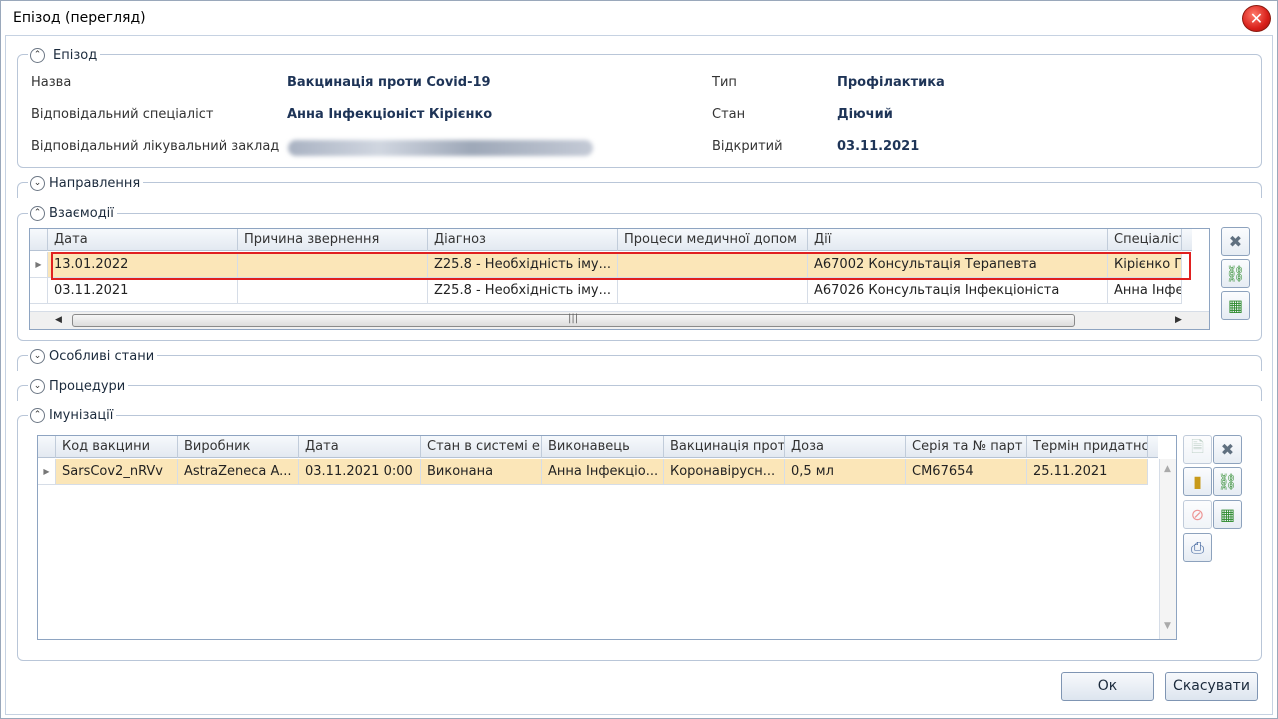  Describe the element at coordinates (1167, 469) in the screenshot. I see `scroll-up-icon: ▲` at that location.